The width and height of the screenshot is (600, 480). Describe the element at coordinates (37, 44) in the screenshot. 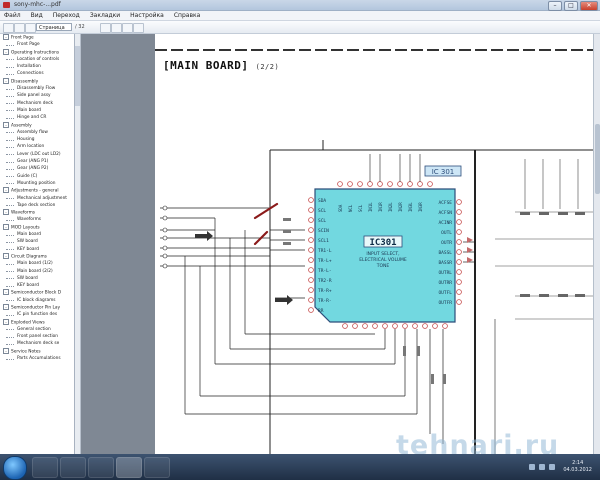

I see `sidebar-item: Front Page` at that location.